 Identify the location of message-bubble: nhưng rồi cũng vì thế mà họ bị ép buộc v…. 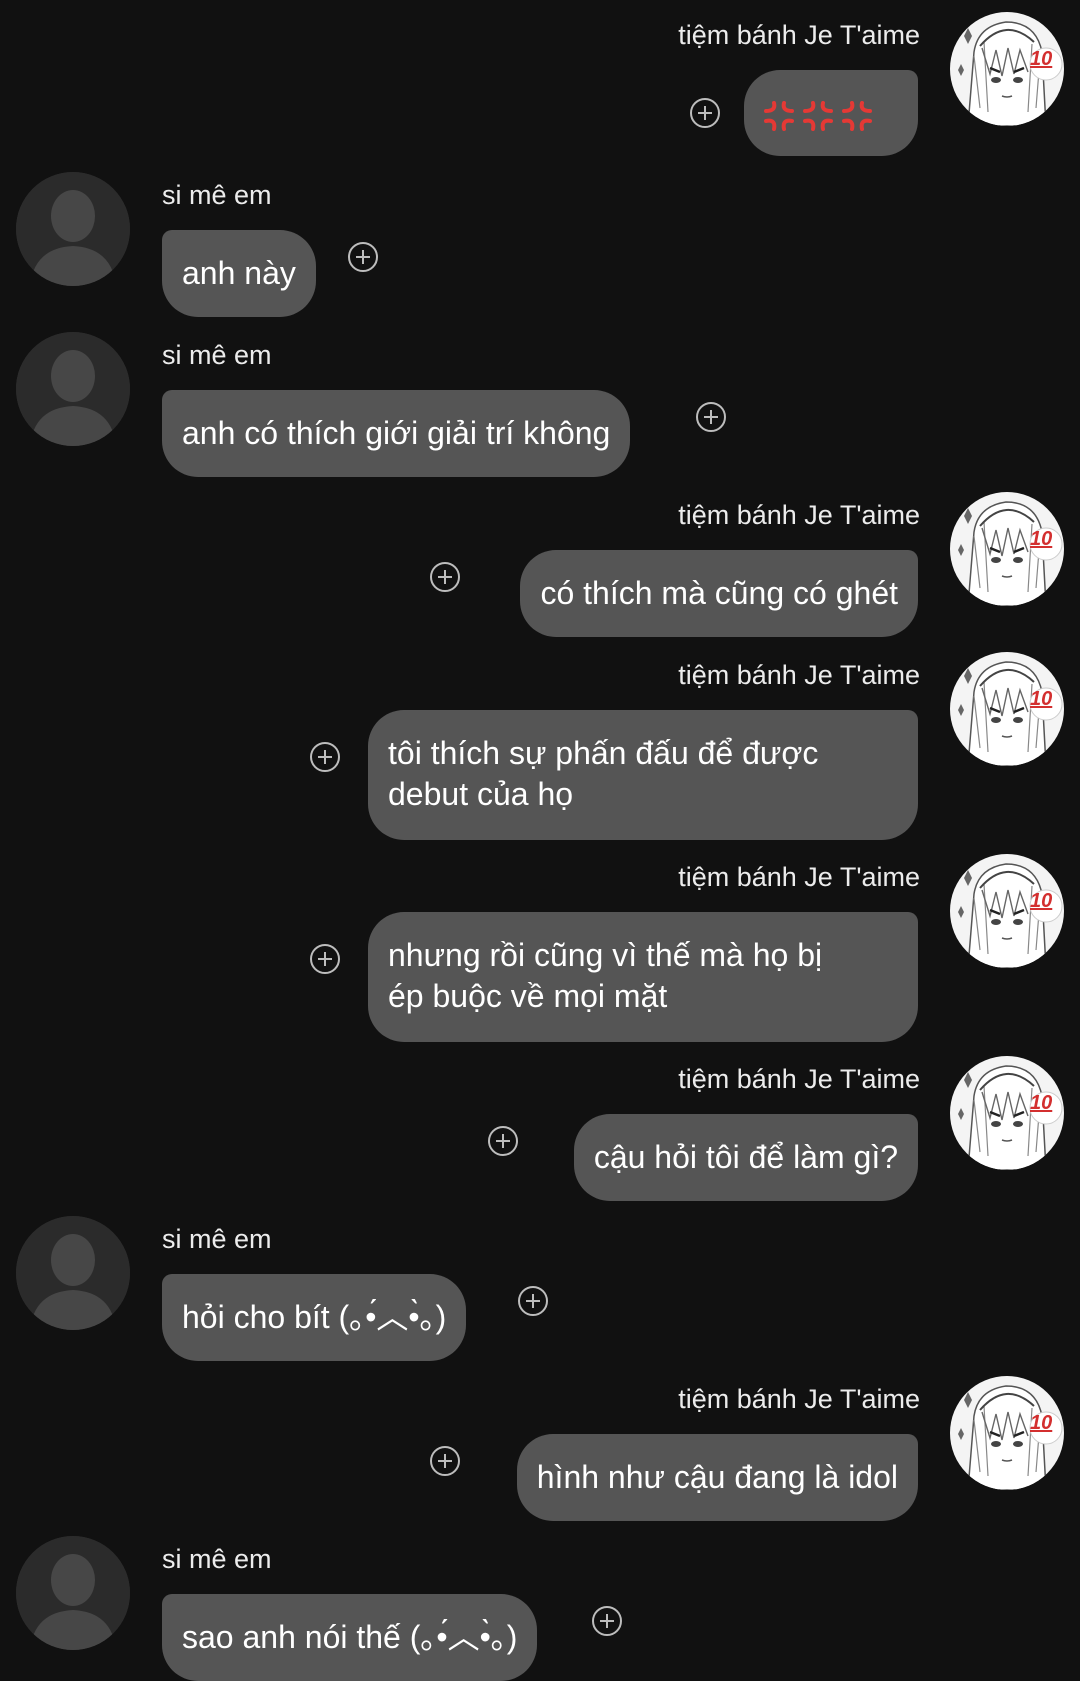
(643, 977).